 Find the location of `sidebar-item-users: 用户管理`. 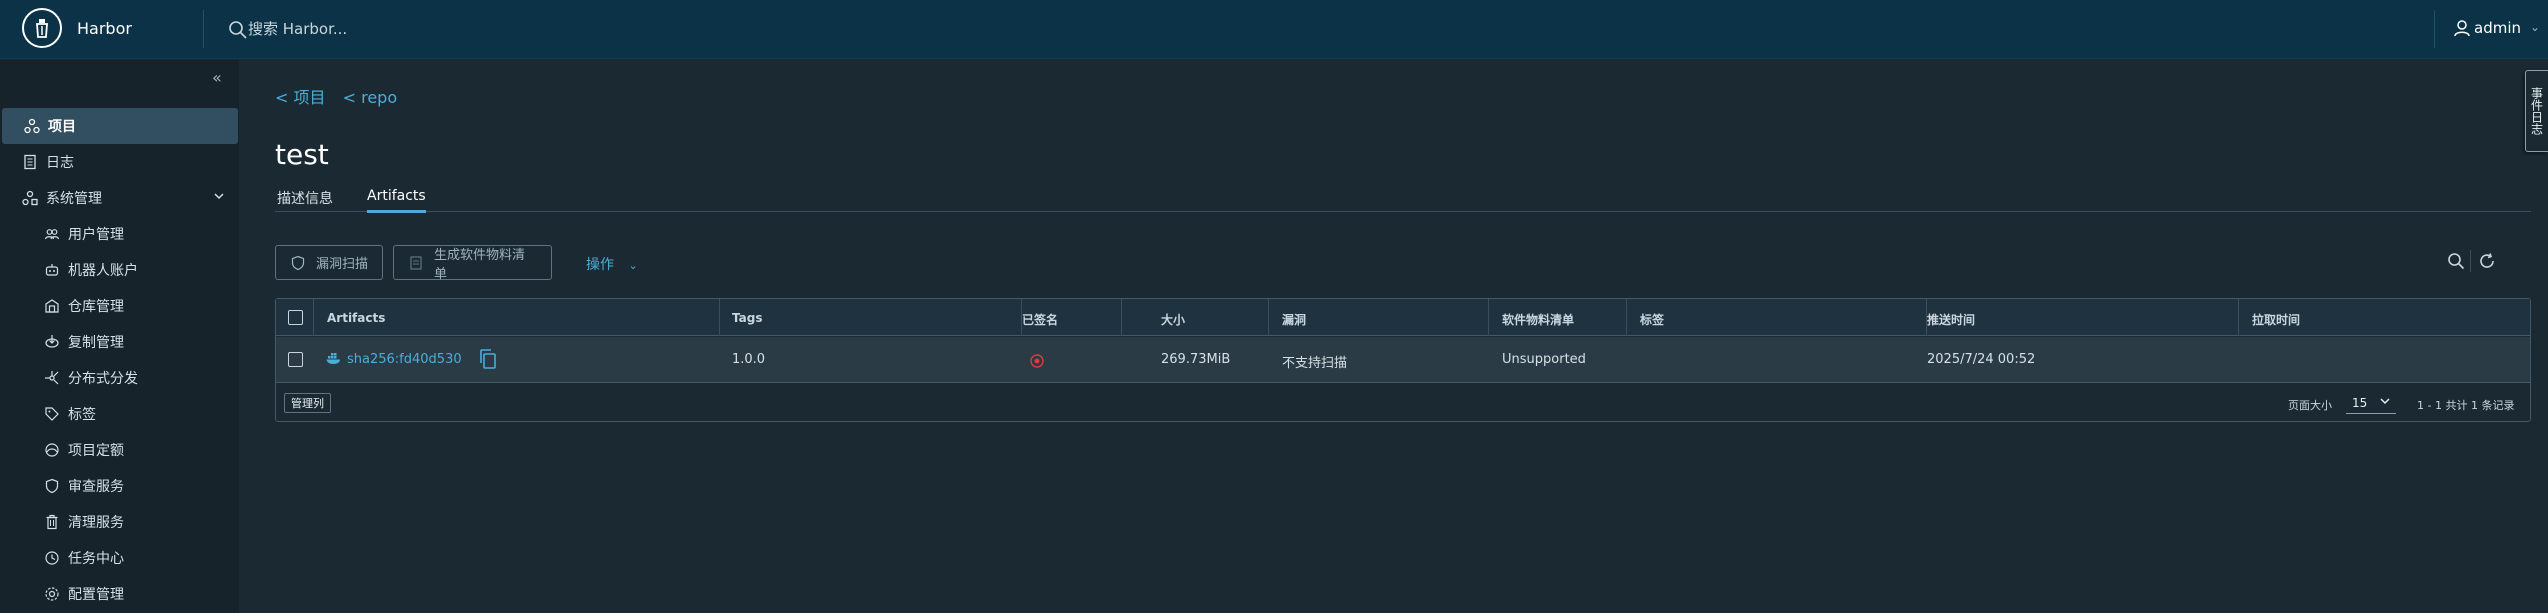

sidebar-item-users: 用户管理 is located at coordinates (119, 234).